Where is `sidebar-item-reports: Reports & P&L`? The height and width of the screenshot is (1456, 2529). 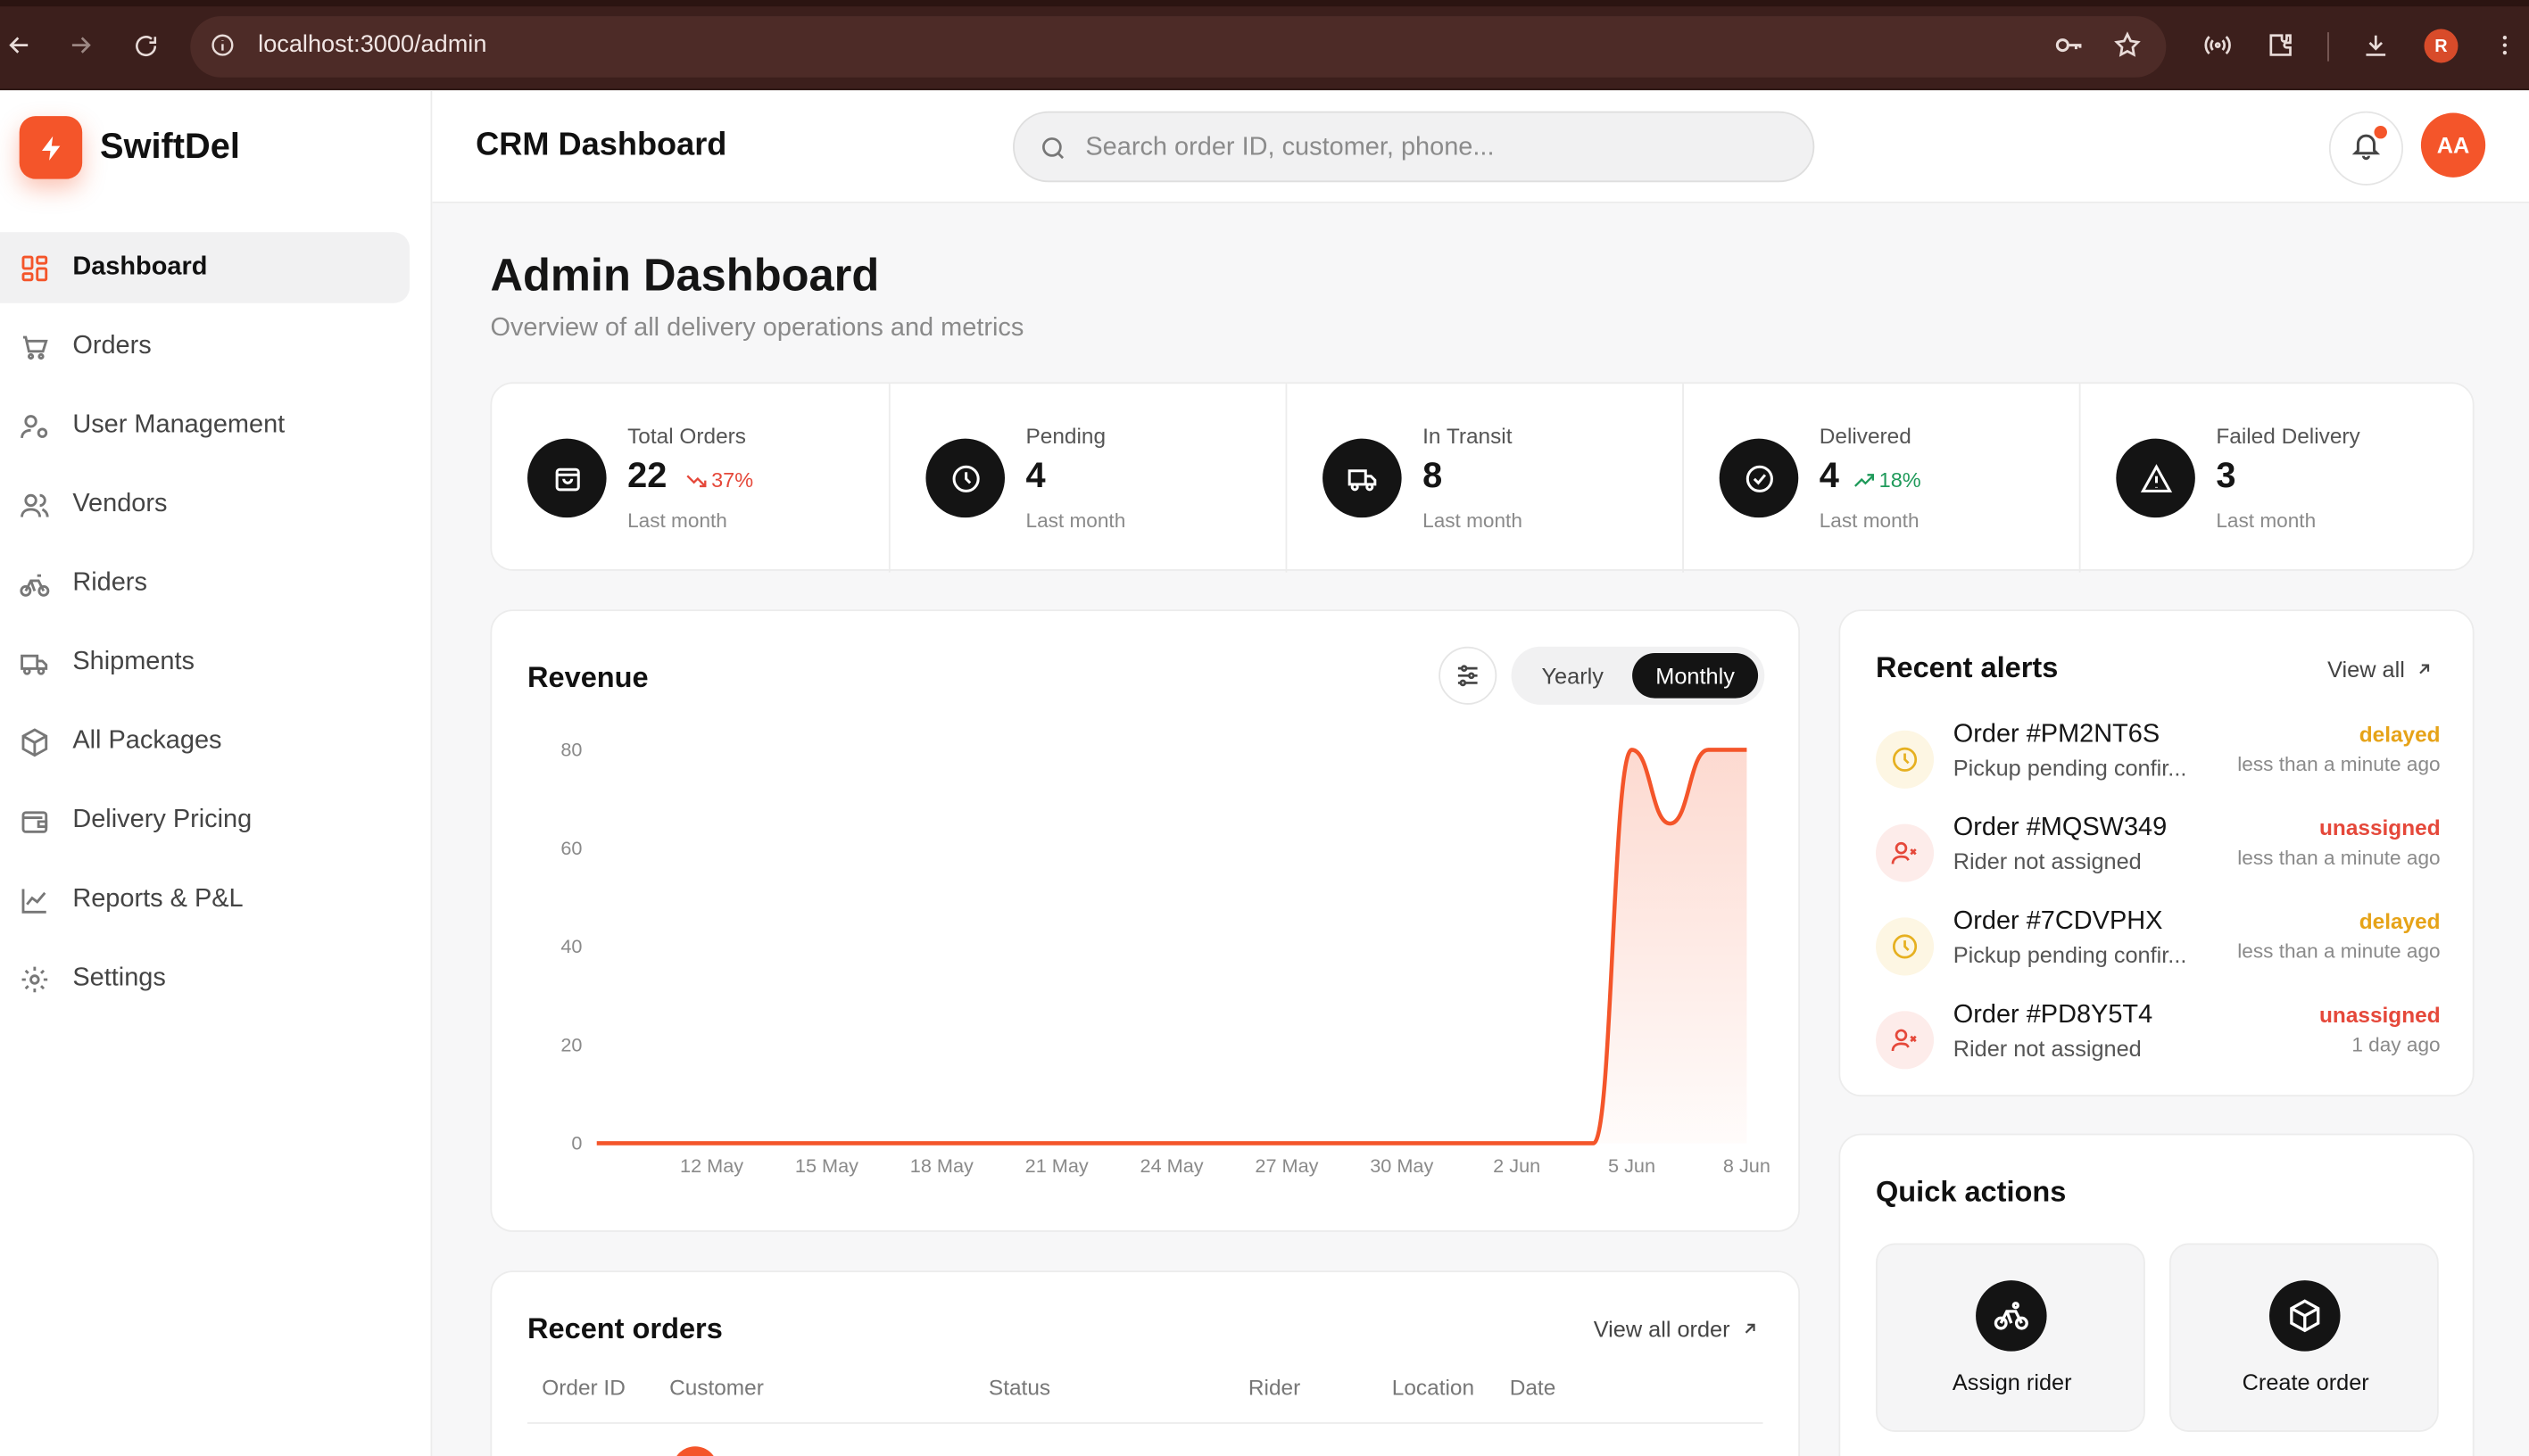 sidebar-item-reports: Reports & P&L is located at coordinates (205, 900).